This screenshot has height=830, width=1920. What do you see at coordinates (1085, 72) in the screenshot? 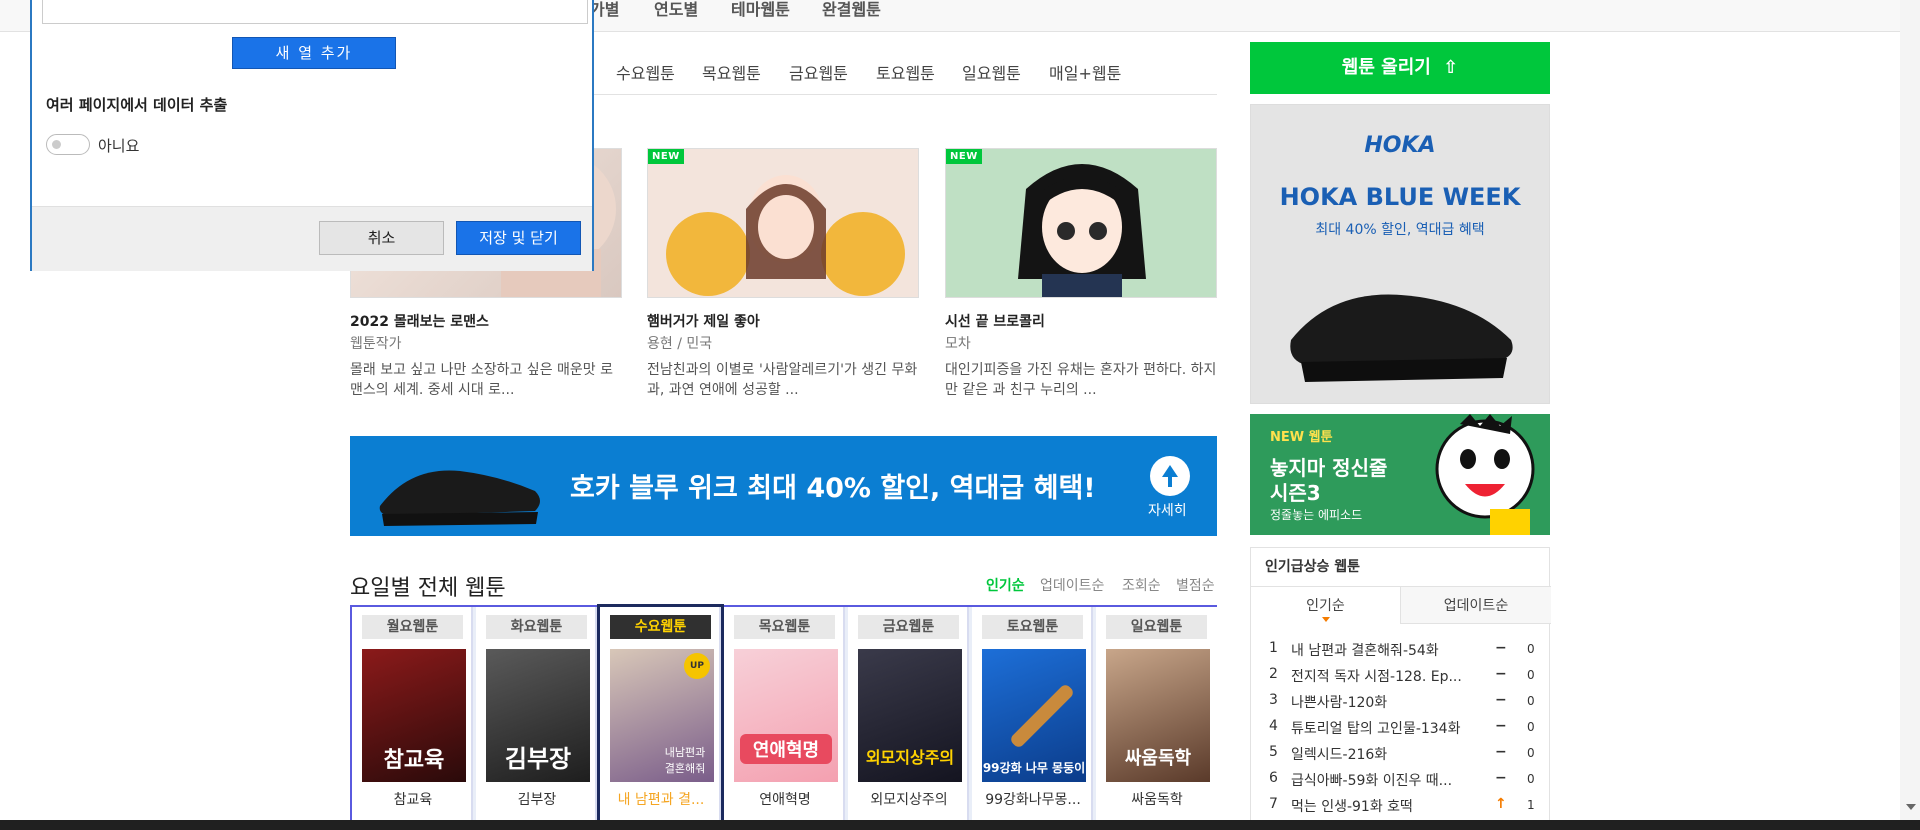
I see `tab-daily: 매일+웹툰` at bounding box center [1085, 72].